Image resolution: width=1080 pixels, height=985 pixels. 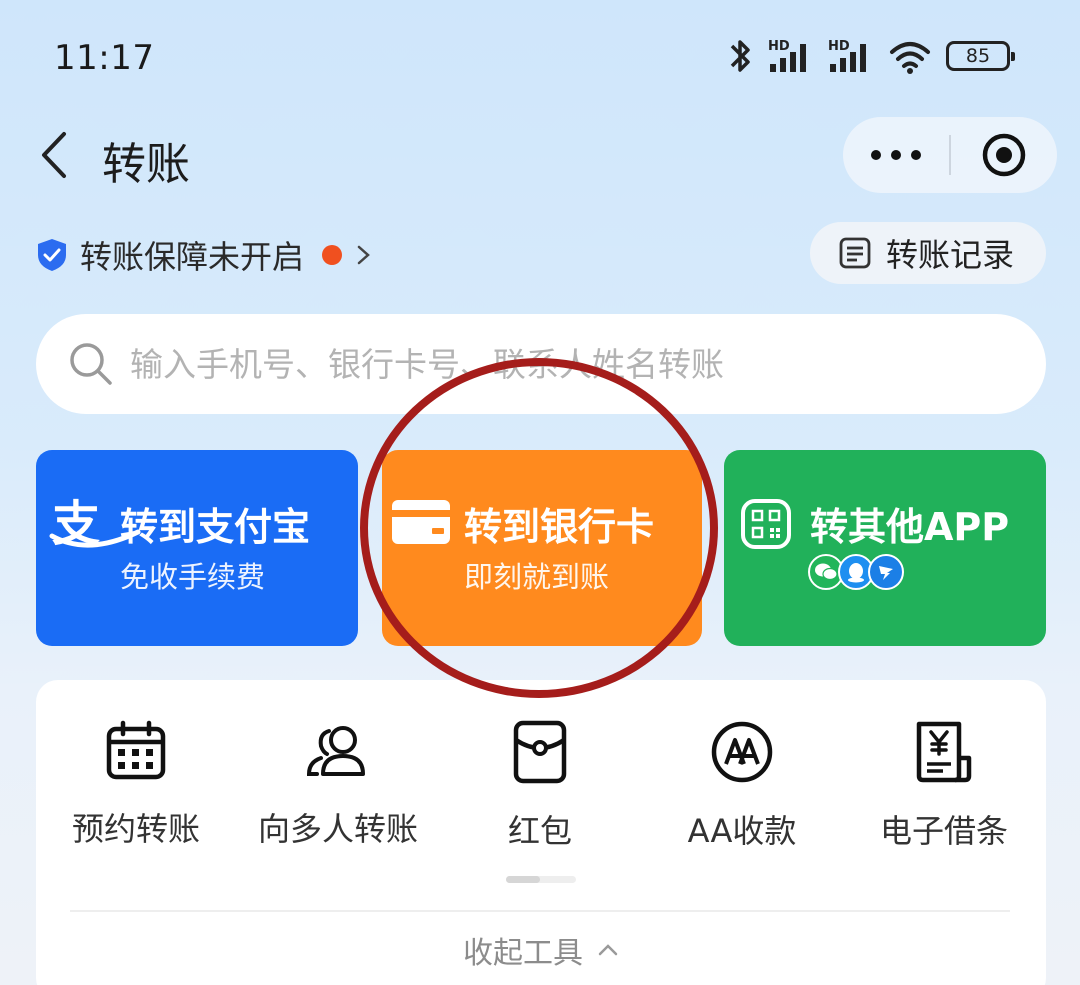 I want to click on signal-icon: HD, so click(x=787, y=55).